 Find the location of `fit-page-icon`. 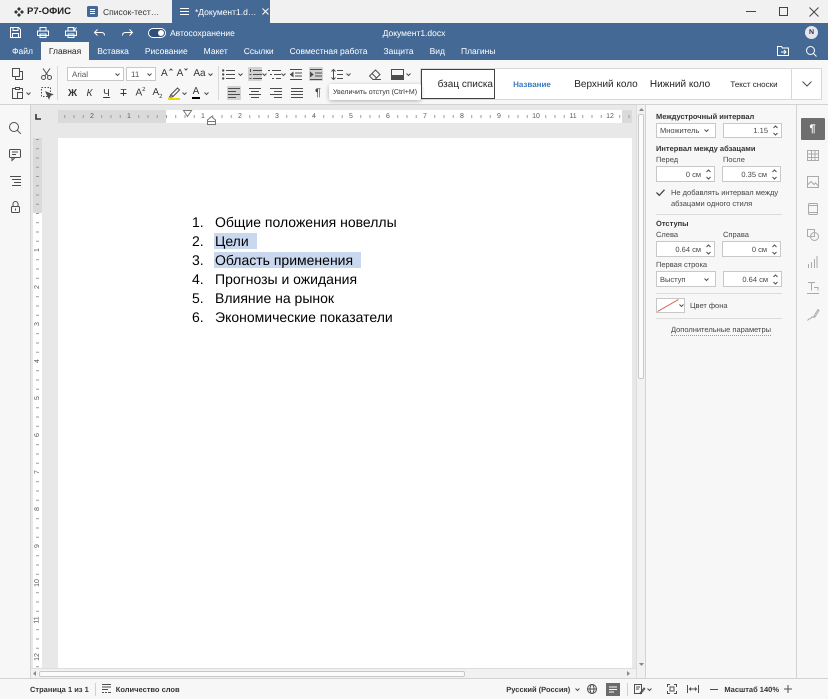

fit-page-icon is located at coordinates (672, 689).